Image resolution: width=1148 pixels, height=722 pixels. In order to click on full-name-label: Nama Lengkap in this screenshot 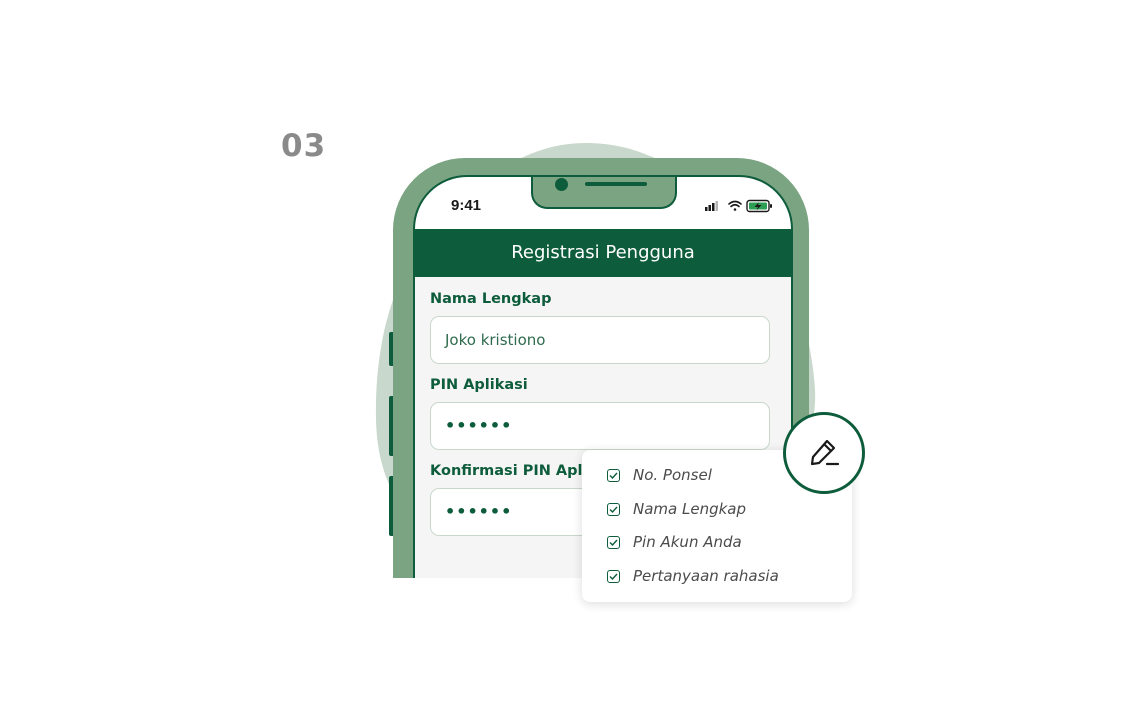, I will do `click(491, 299)`.